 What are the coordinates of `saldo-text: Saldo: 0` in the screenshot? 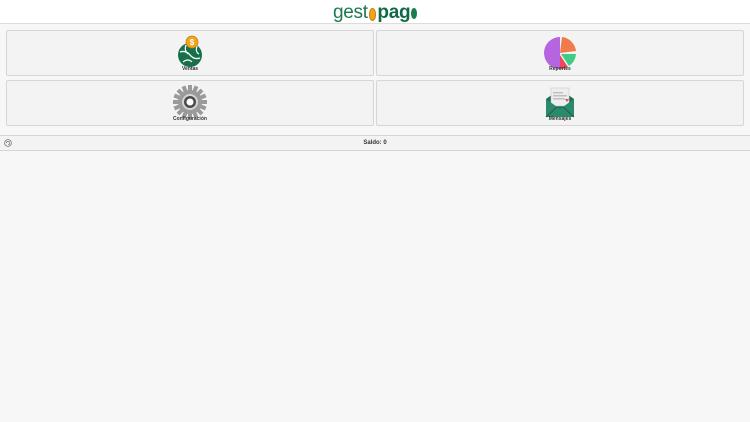 It's located at (375, 143).